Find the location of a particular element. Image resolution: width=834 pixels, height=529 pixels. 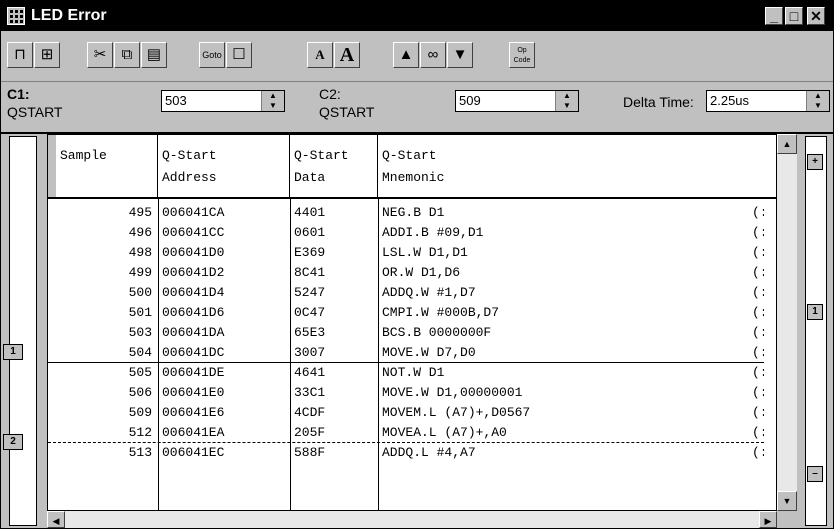

copy-button: ⧉ is located at coordinates (127, 55).